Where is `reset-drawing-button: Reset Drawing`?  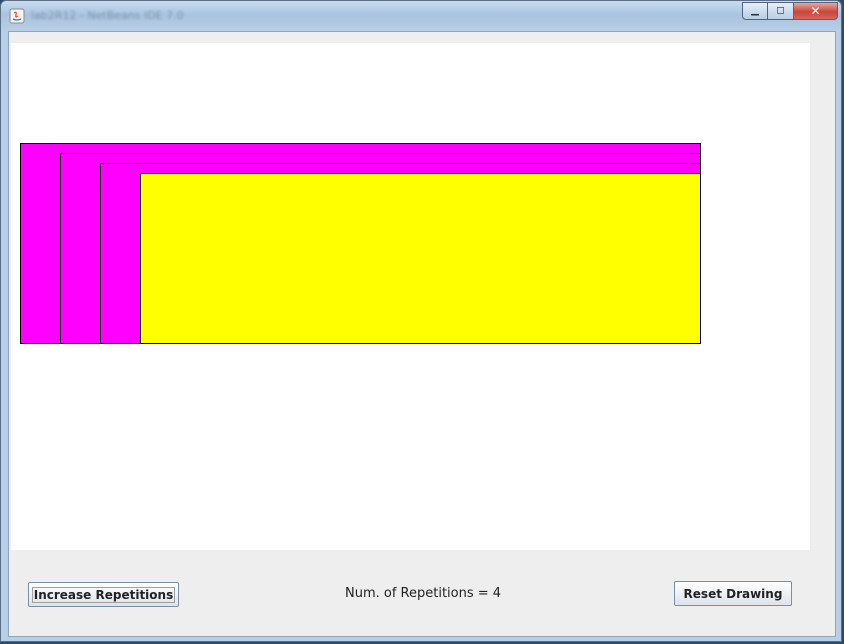
reset-drawing-button: Reset Drawing is located at coordinates (733, 593).